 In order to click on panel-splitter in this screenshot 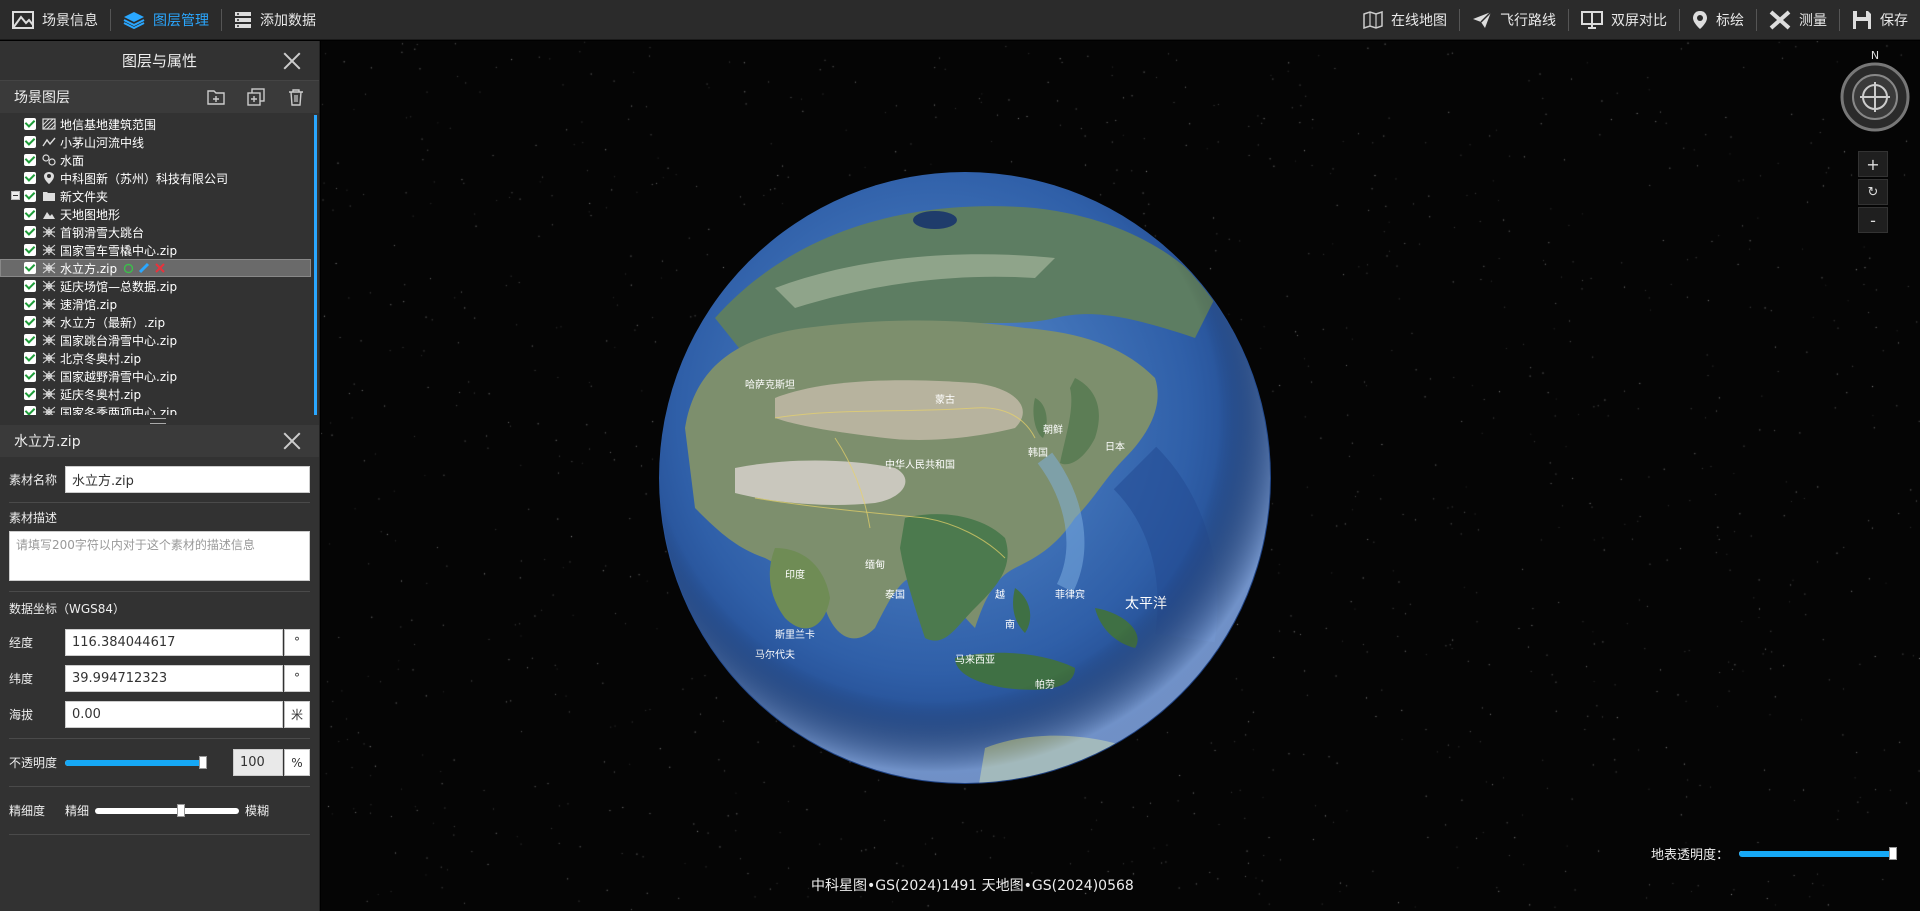, I will do `click(159, 420)`.